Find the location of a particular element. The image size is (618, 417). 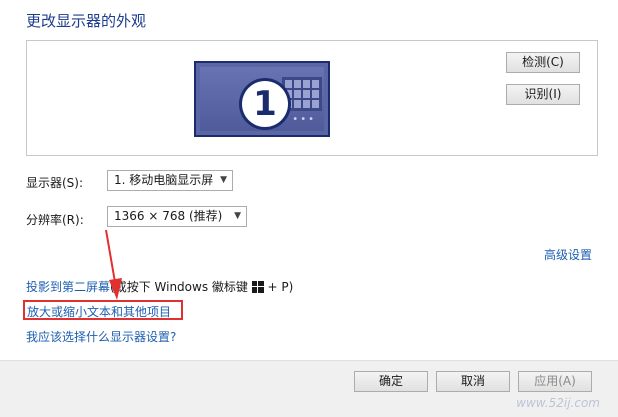

dots-icon: ••• is located at coordinates (304, 119).